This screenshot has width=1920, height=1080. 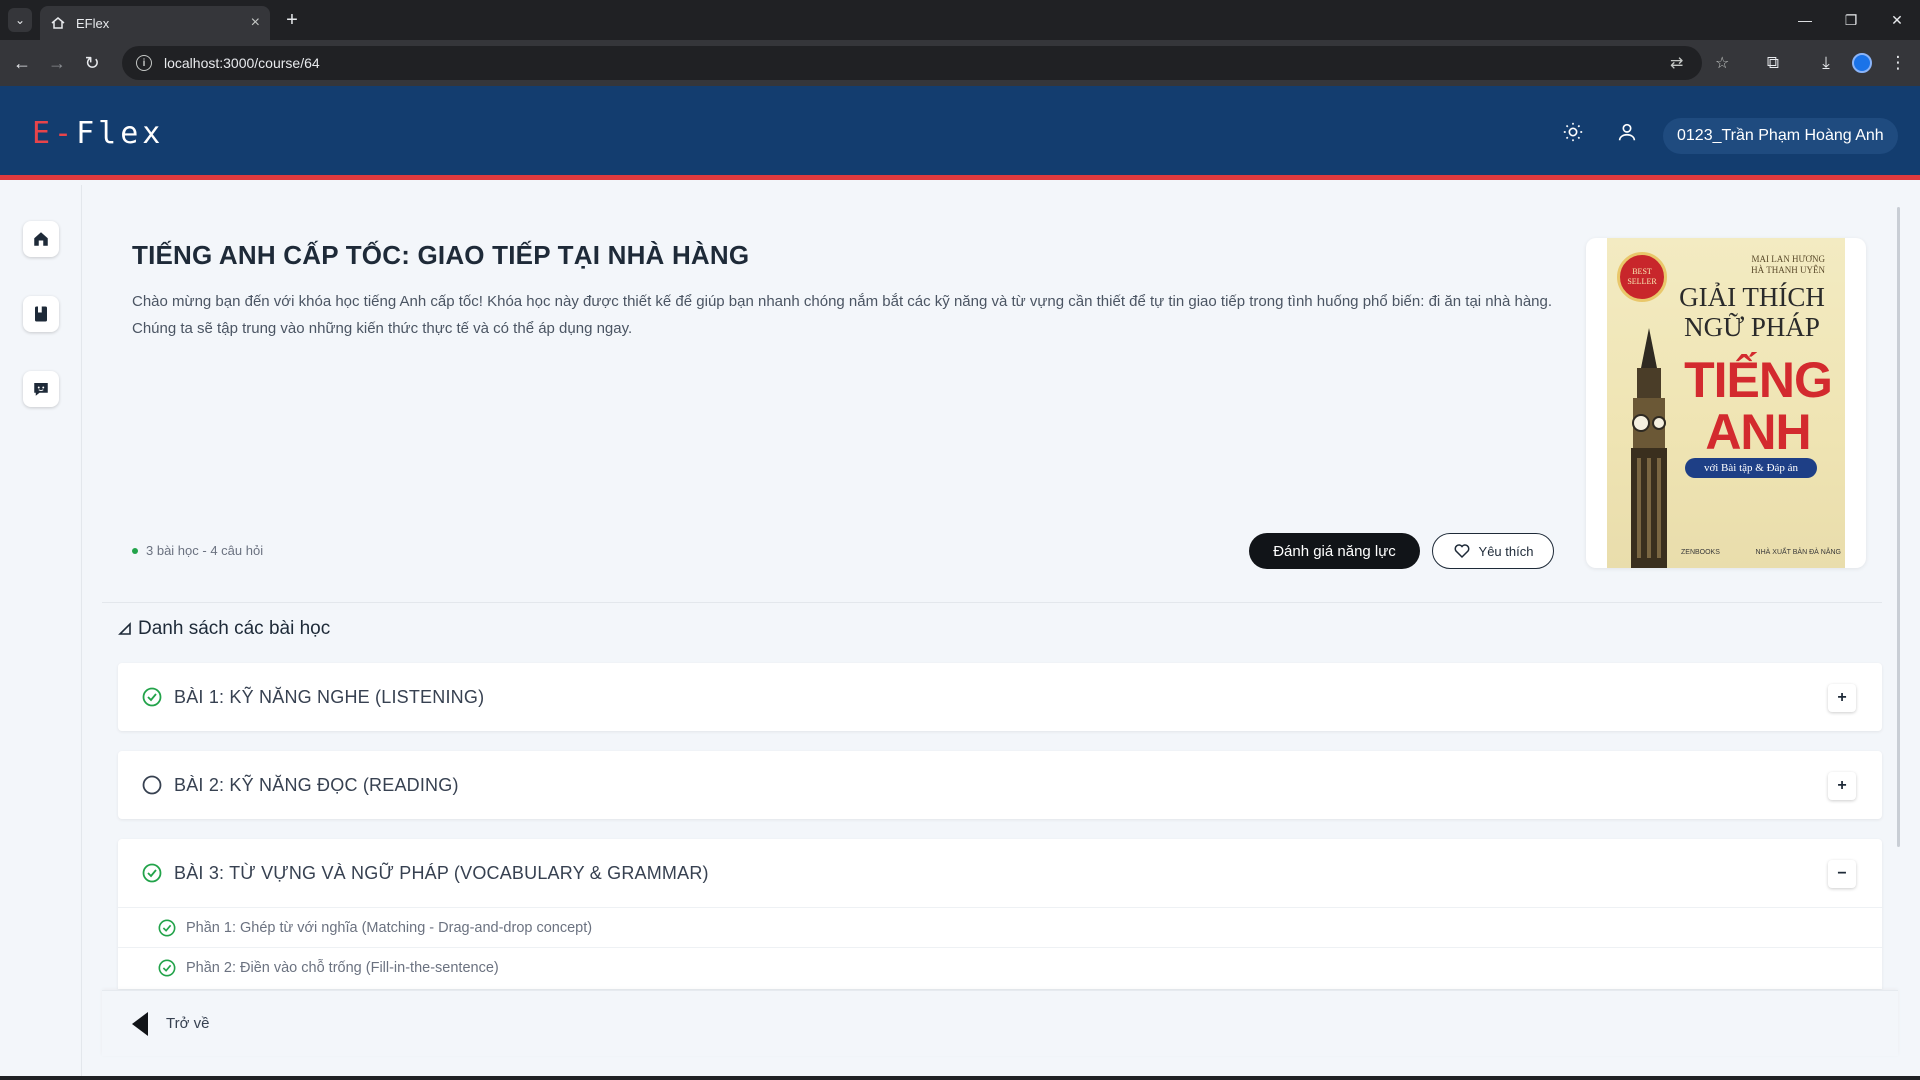 What do you see at coordinates (1334, 551) in the screenshot?
I see `assess-ability-button: Đánh giá năng lực` at bounding box center [1334, 551].